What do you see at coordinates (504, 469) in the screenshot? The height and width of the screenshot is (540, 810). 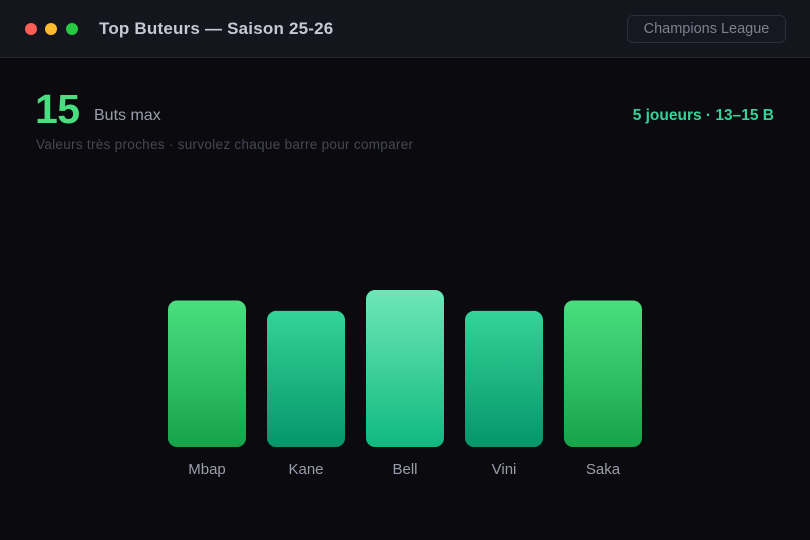 I see `x-tick-label-vini: Vini` at bounding box center [504, 469].